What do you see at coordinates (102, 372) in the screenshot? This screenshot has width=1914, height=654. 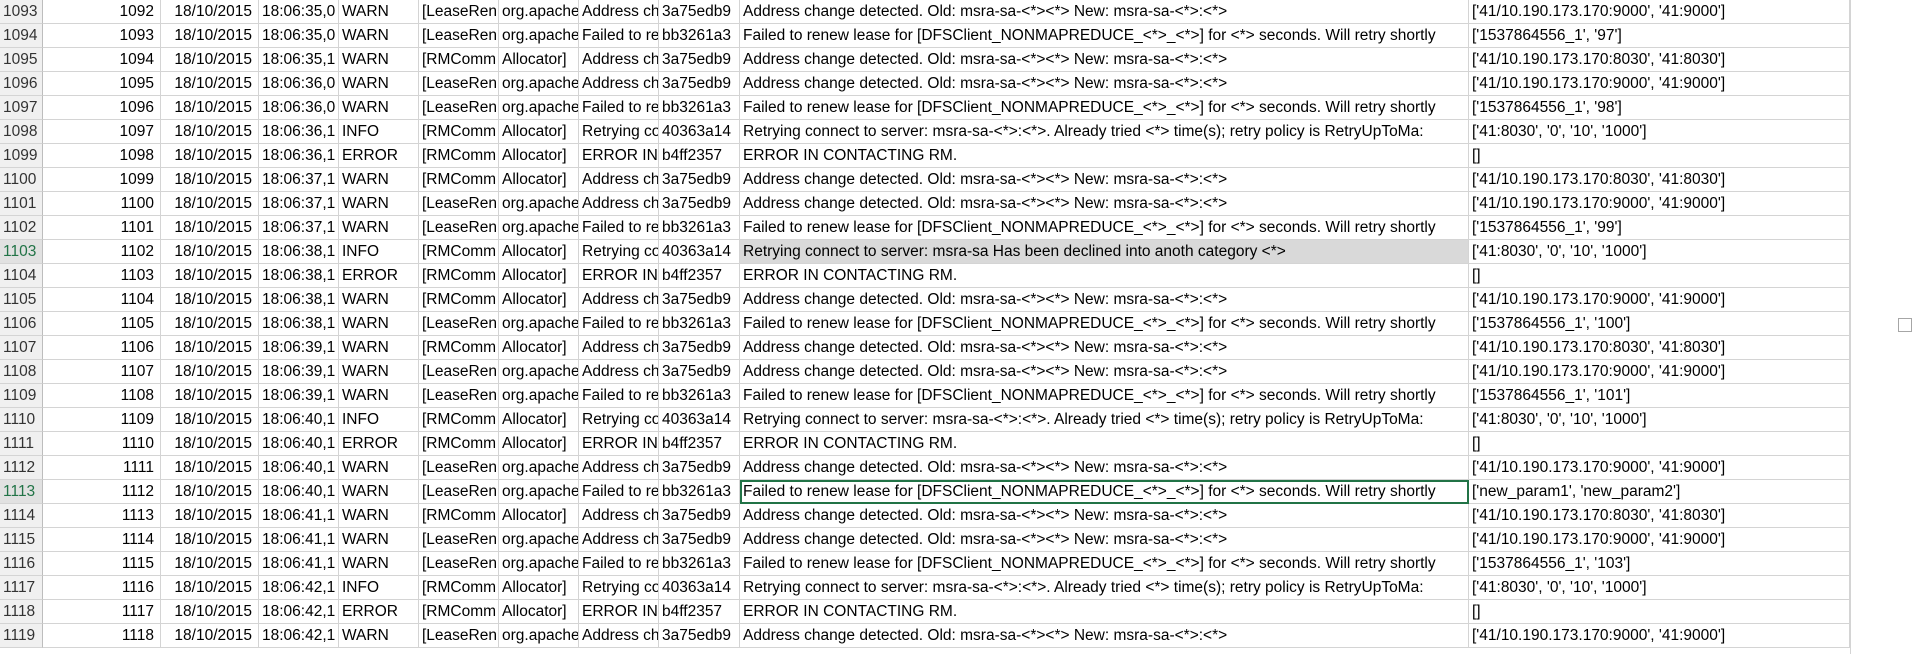 I see `cell-id: 1107` at bounding box center [102, 372].